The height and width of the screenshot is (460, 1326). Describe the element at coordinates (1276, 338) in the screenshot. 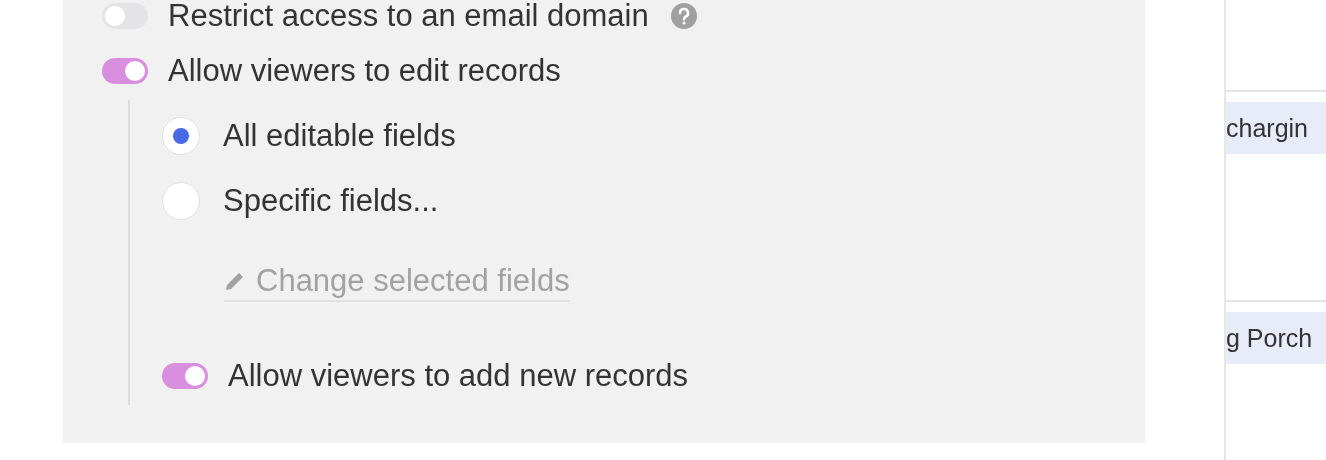

I see `table-cell: g Porch` at that location.